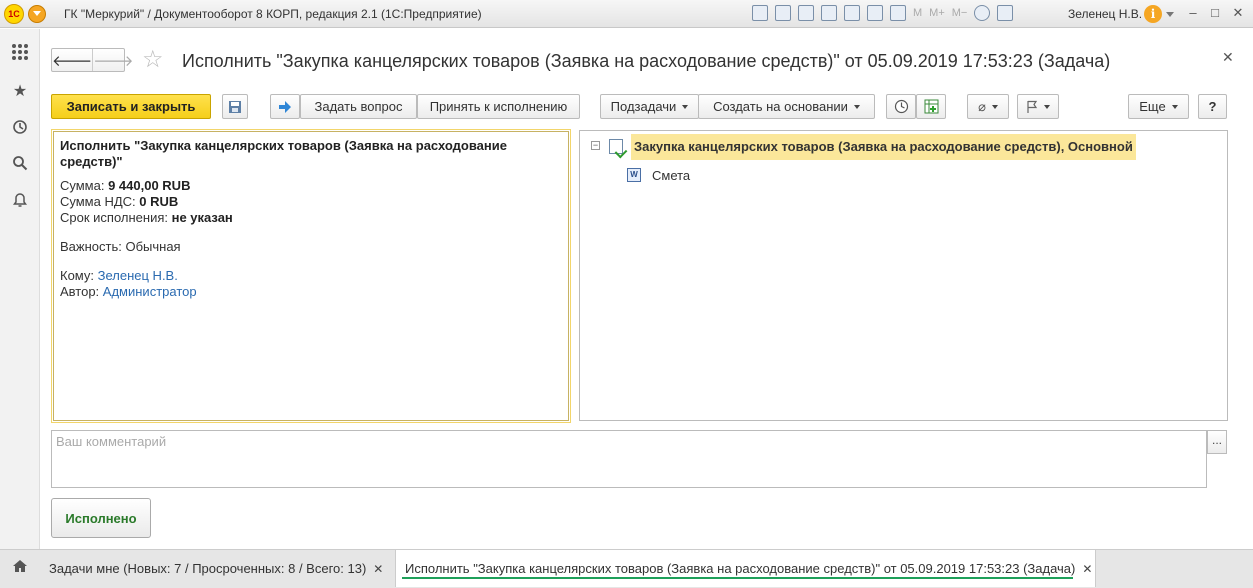  I want to click on recipient-row: Кому: Зеленец Н.В., so click(119, 275).